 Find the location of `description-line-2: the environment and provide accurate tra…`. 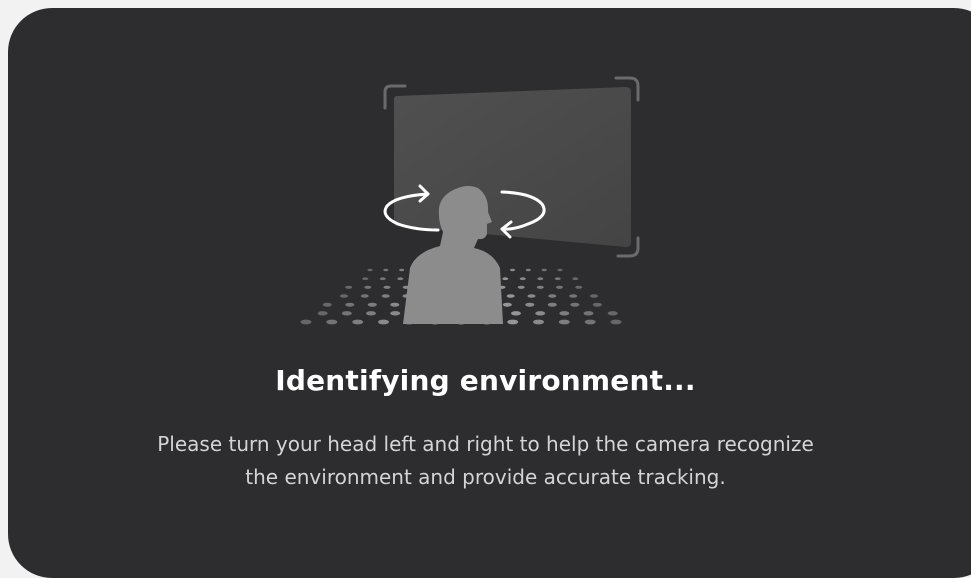

description-line-2: the environment and provide accurate tra… is located at coordinates (485, 477).